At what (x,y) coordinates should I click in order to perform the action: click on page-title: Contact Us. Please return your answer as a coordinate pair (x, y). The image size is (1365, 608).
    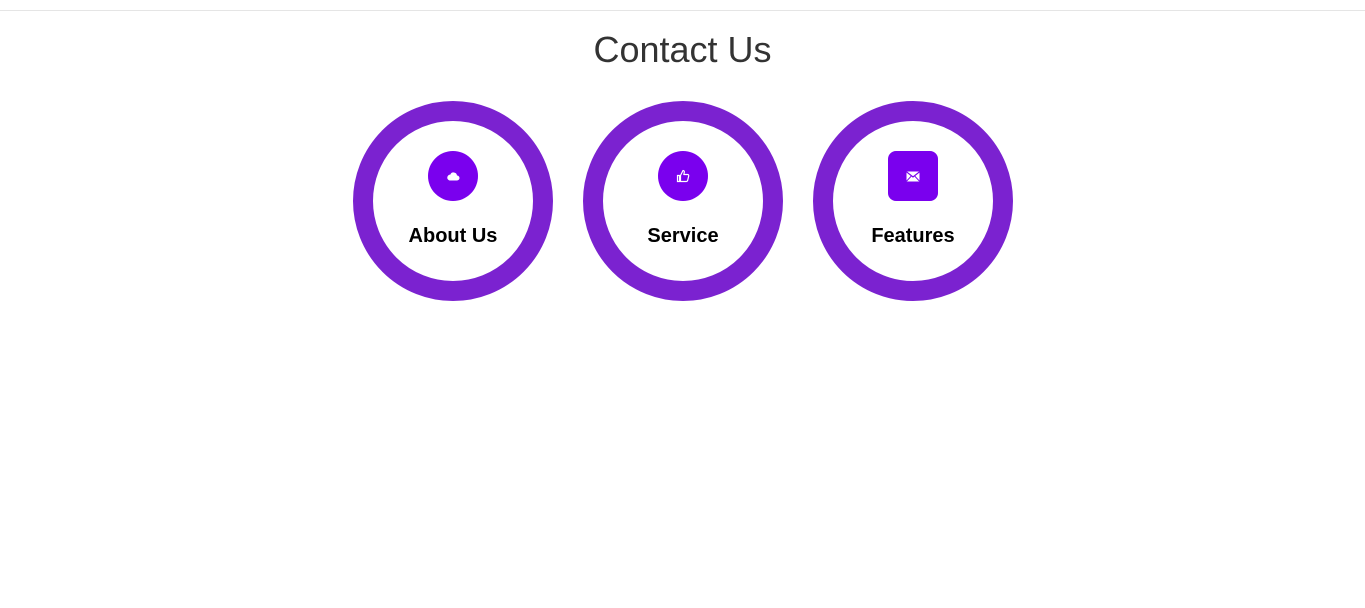
    Looking at the image, I should click on (682, 49).